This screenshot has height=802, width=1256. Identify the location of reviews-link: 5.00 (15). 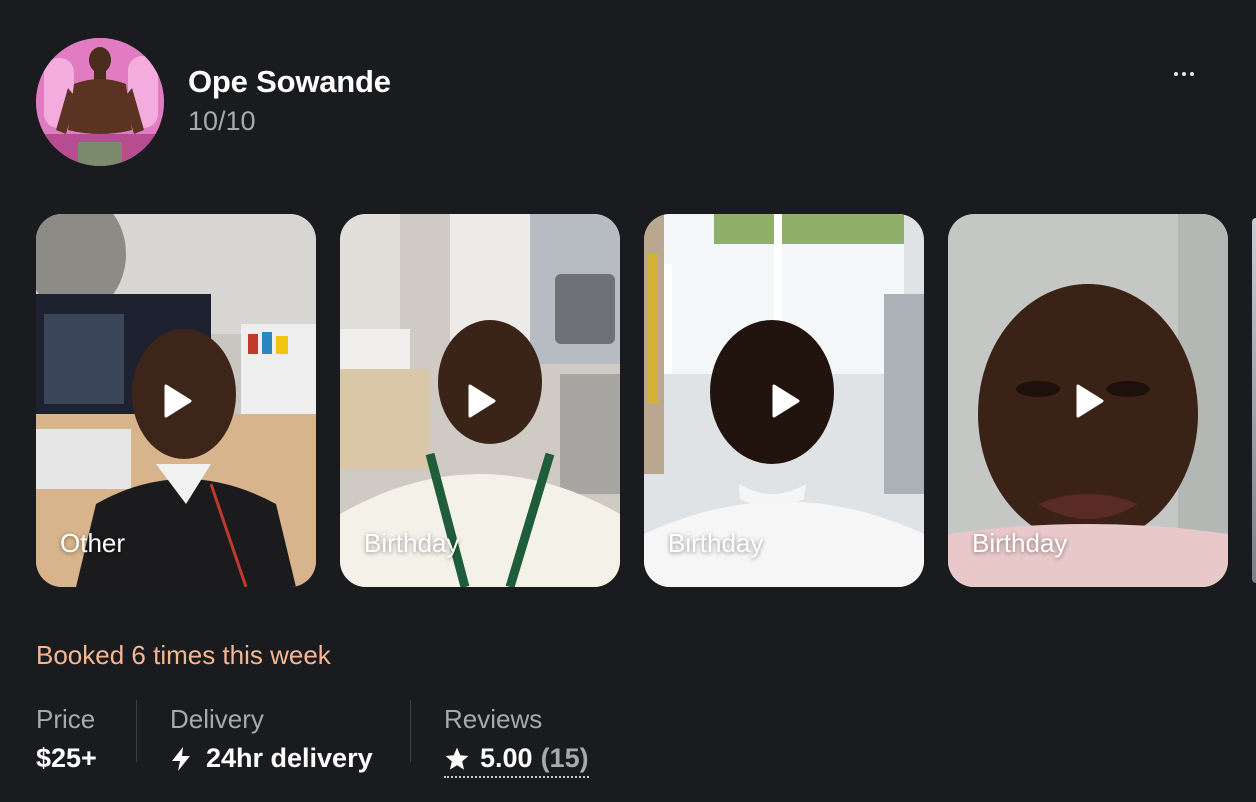
(516, 760).